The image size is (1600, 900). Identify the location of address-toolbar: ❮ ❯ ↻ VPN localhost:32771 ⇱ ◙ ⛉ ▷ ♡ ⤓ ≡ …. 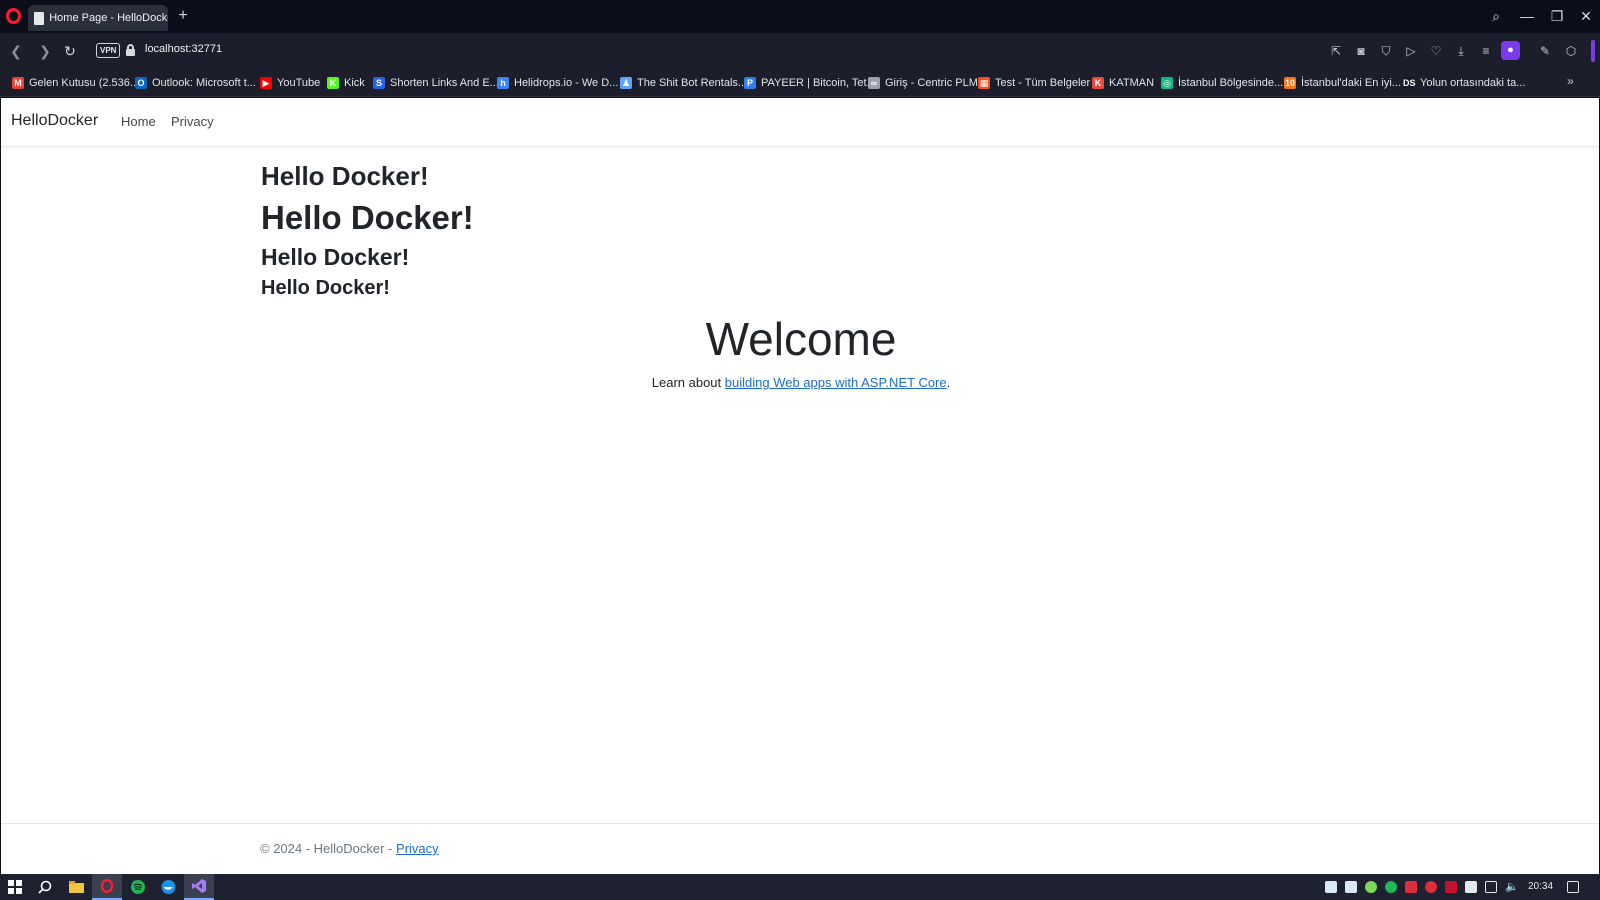
(800, 50).